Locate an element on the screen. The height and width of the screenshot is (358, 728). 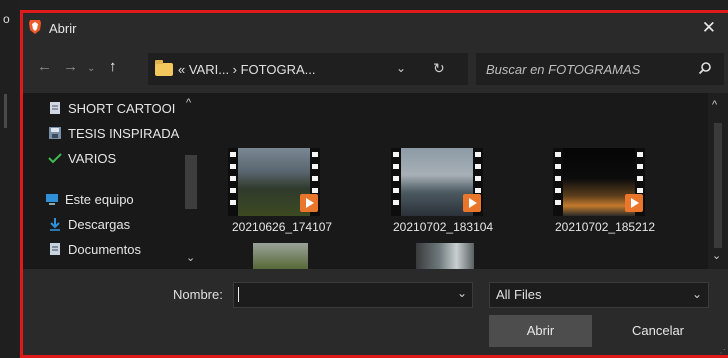
computer-icon is located at coordinates (52, 199).